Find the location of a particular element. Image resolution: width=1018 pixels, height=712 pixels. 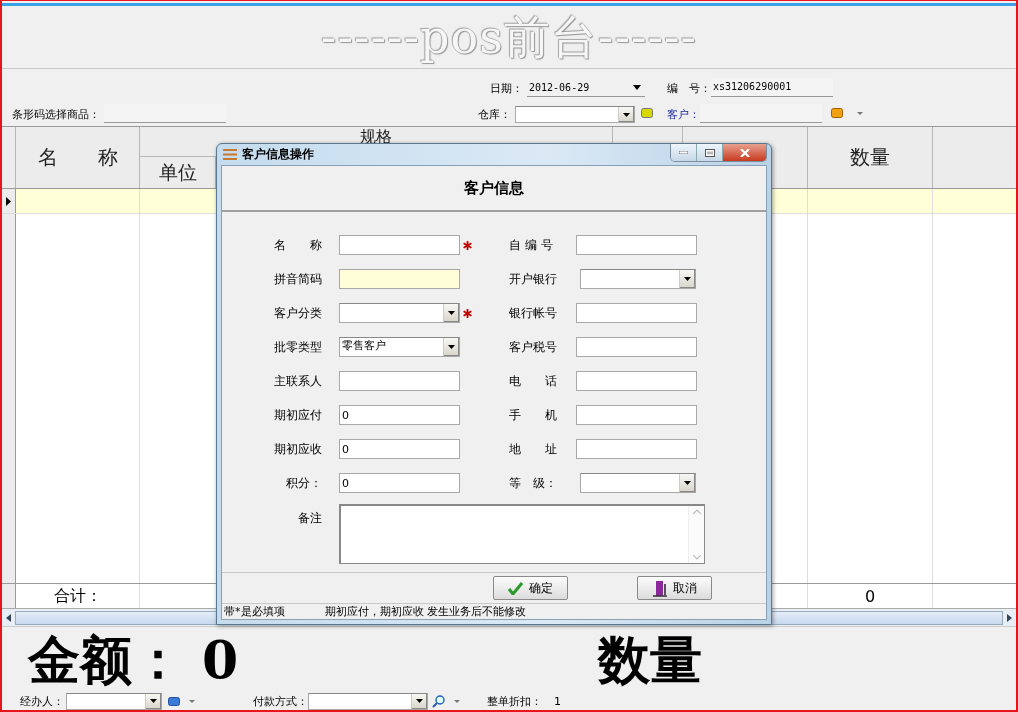

field-label: 经办人： is located at coordinates (42, 701).